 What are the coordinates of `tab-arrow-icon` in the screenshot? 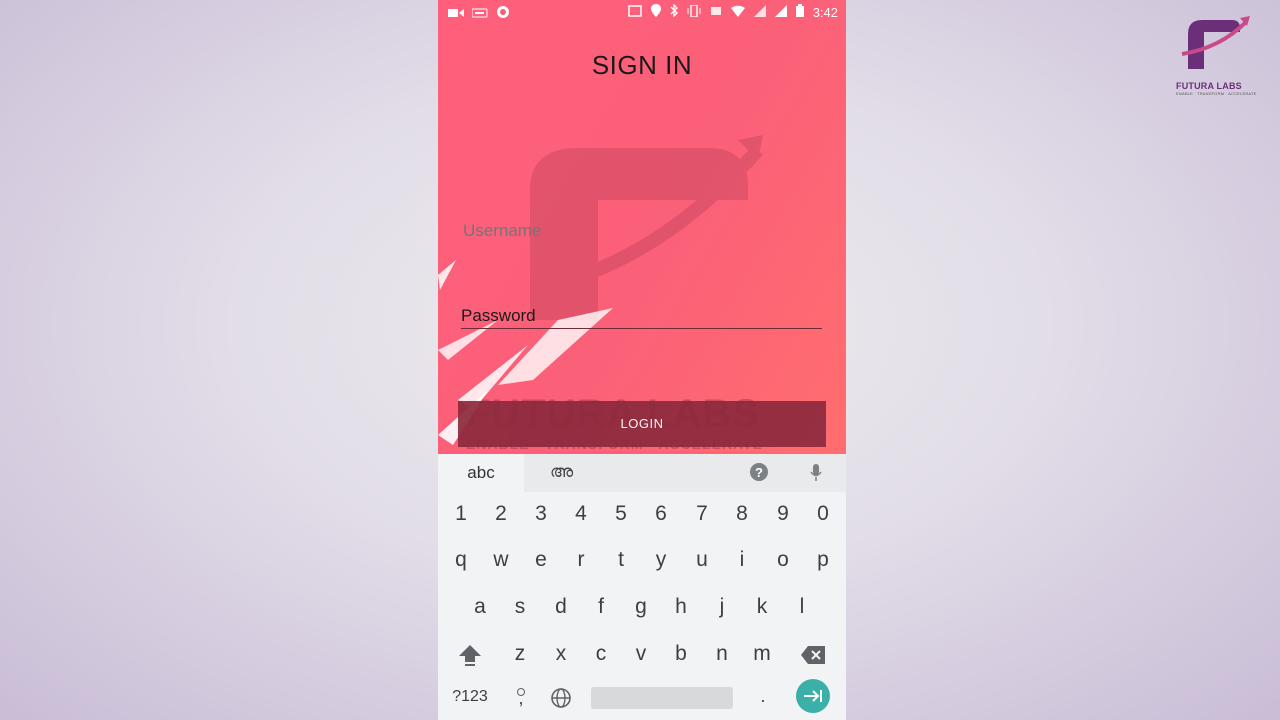 It's located at (813, 698).